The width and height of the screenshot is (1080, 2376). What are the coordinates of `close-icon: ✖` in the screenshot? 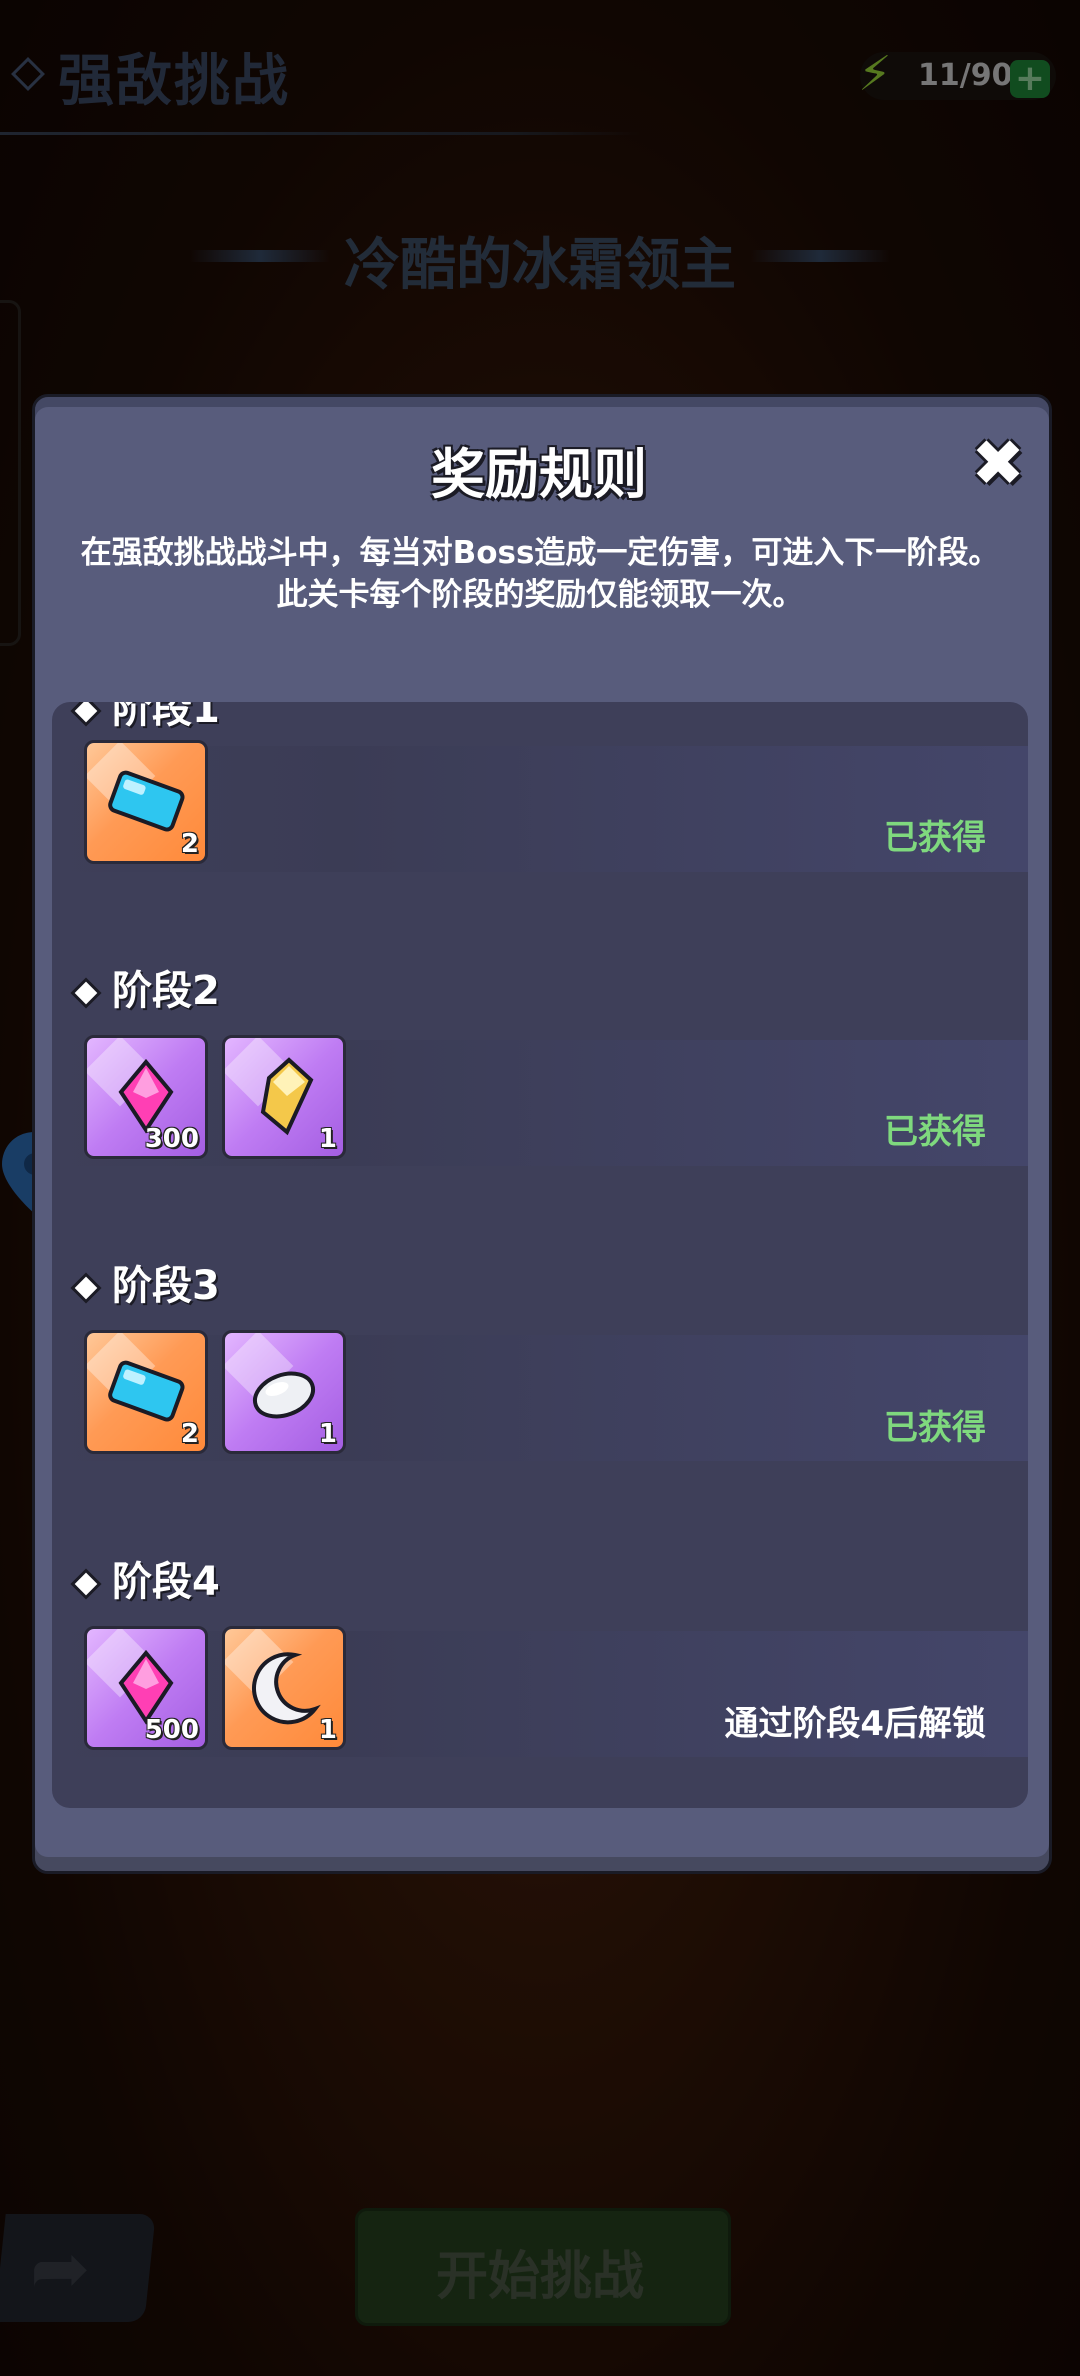 It's located at (998, 464).